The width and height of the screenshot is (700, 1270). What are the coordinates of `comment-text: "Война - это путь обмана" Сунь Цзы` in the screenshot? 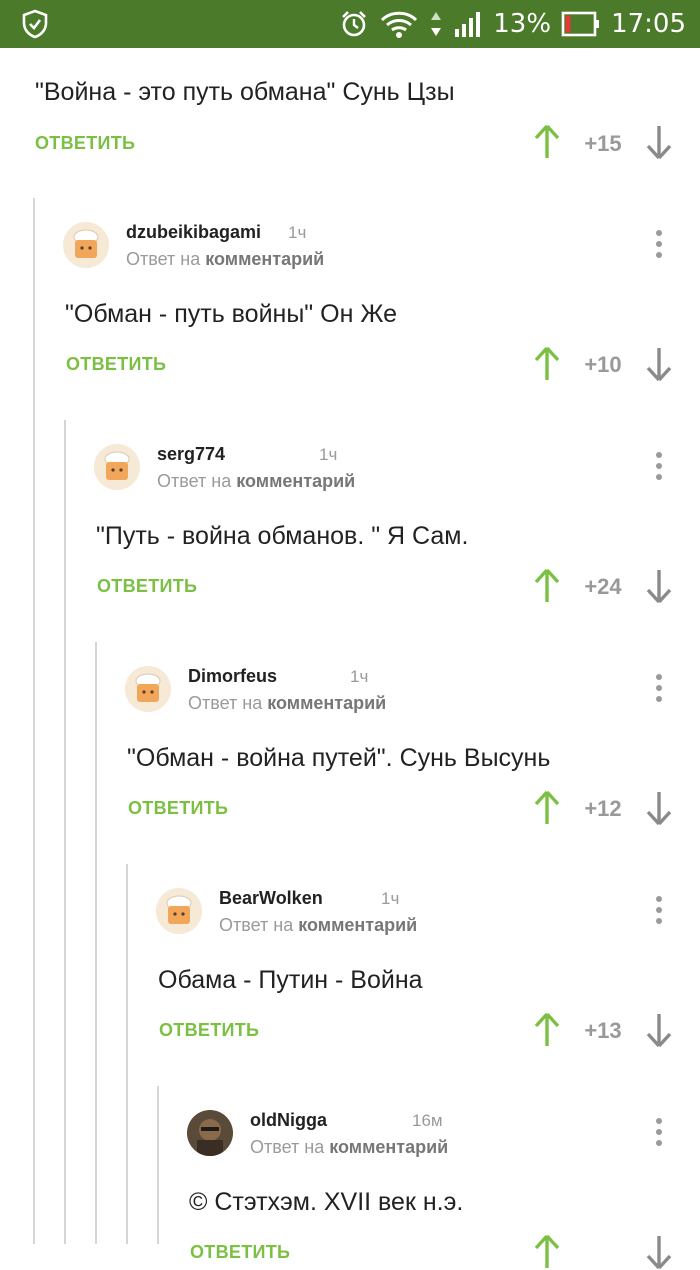 It's located at (245, 92).